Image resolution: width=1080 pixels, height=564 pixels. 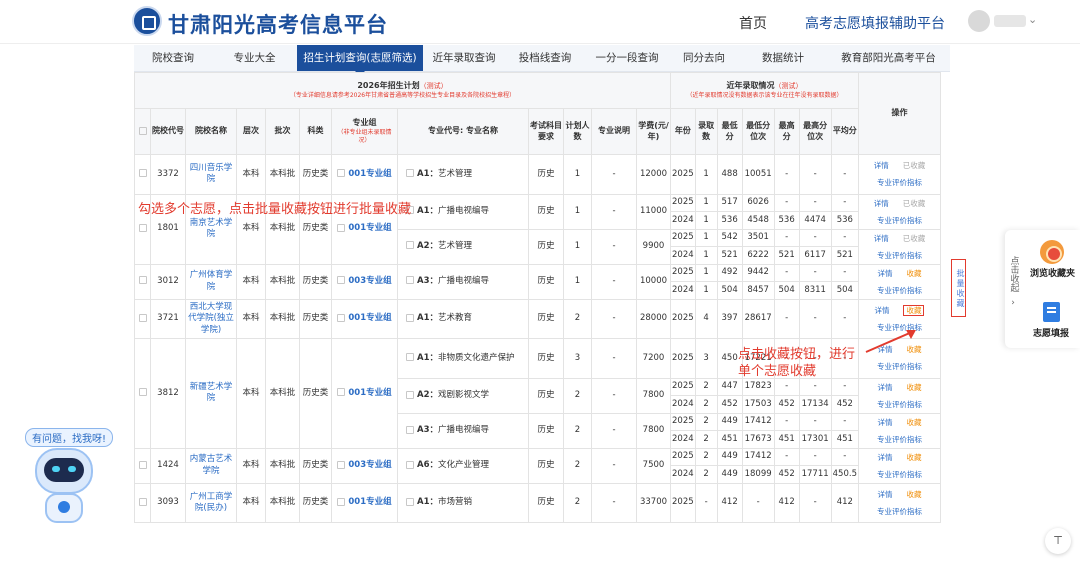 I want to click on back-to-top-button: ⊤, so click(x=1058, y=541).